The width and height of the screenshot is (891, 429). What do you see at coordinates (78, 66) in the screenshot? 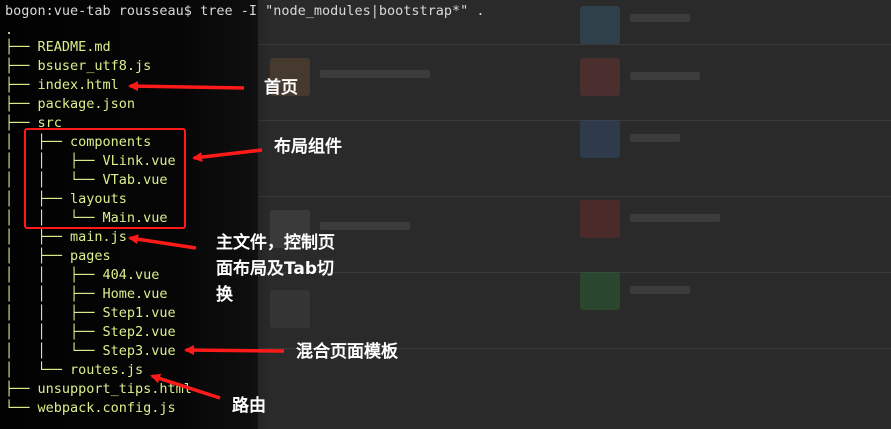
I see `tree-line: ├── bsuser_utf8.js` at bounding box center [78, 66].